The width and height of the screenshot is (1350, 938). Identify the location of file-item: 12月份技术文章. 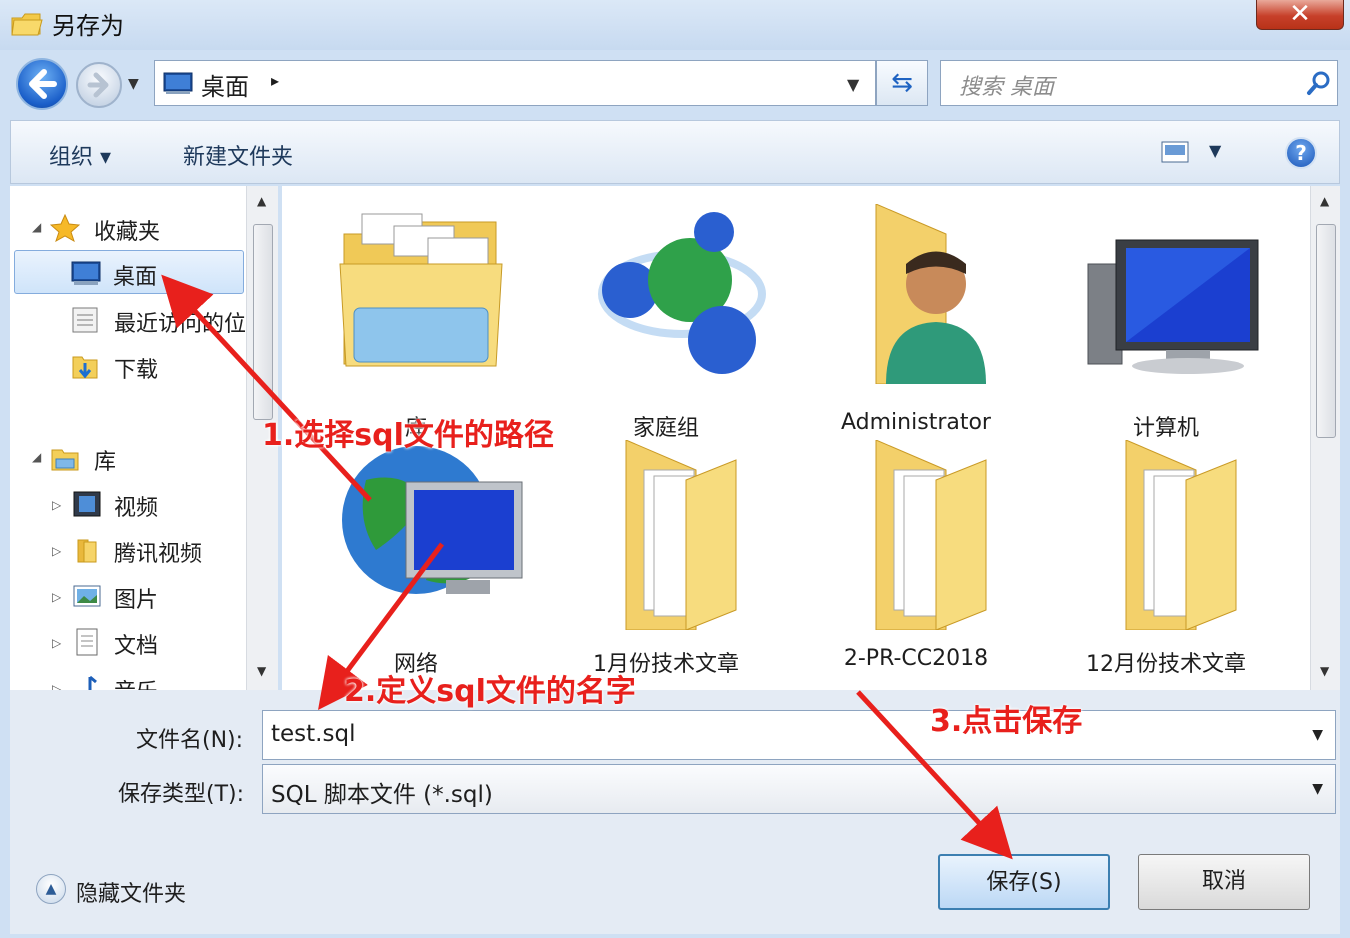
(1166, 558).